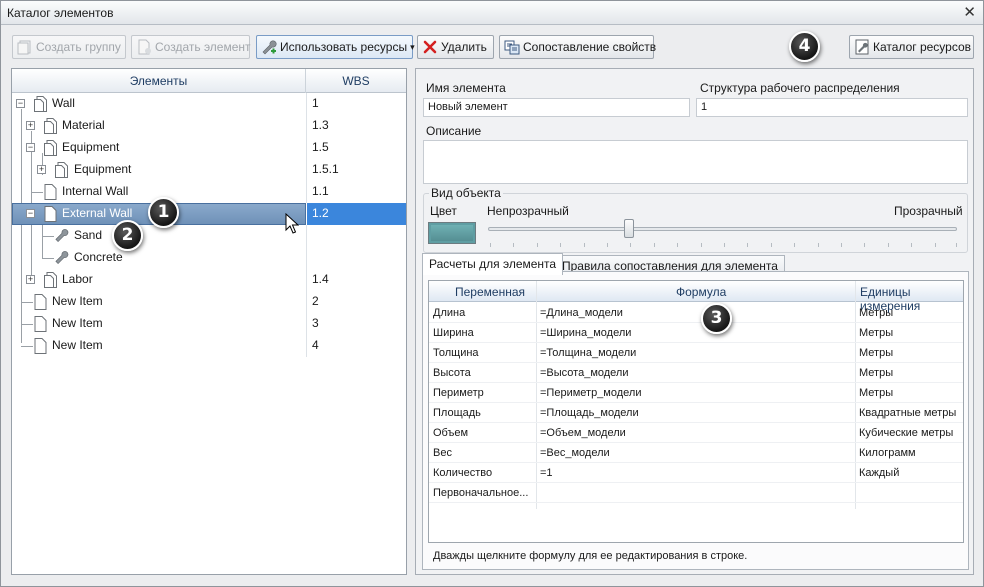  What do you see at coordinates (466, 193) in the screenshot?
I see `appearance-group-label: Вид объекта` at bounding box center [466, 193].